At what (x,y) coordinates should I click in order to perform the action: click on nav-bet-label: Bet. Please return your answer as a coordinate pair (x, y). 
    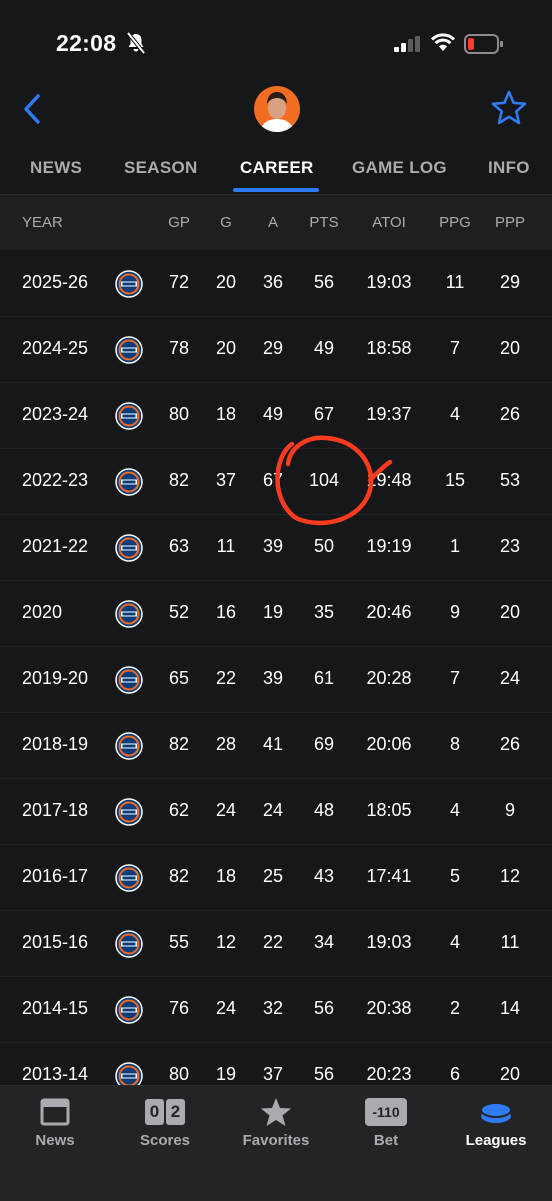
    Looking at the image, I should click on (386, 1140).